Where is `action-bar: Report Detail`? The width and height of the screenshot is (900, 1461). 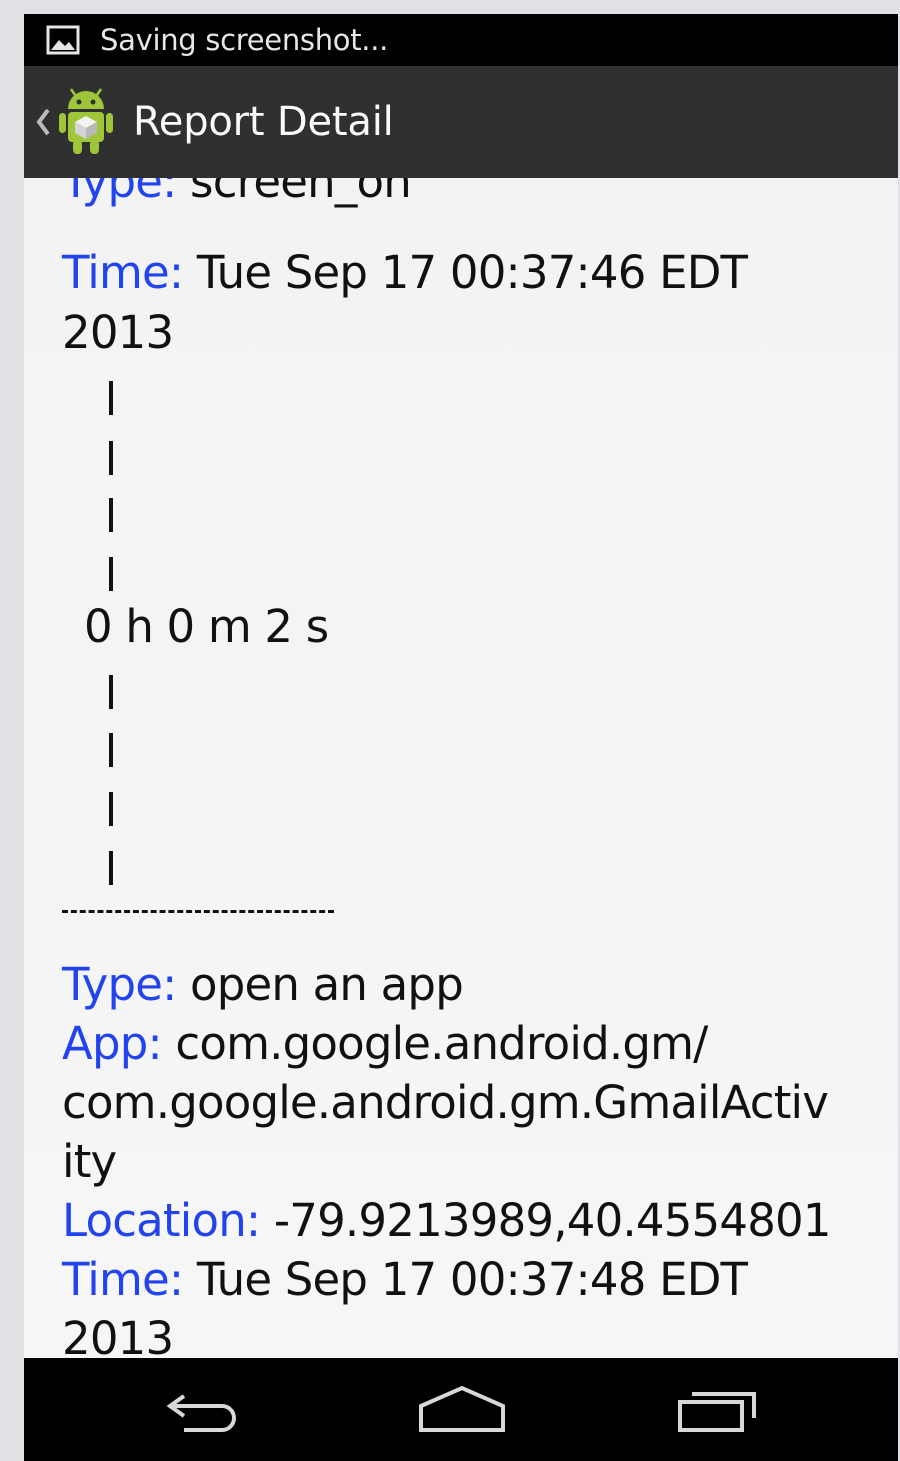 action-bar: Report Detail is located at coordinates (461, 122).